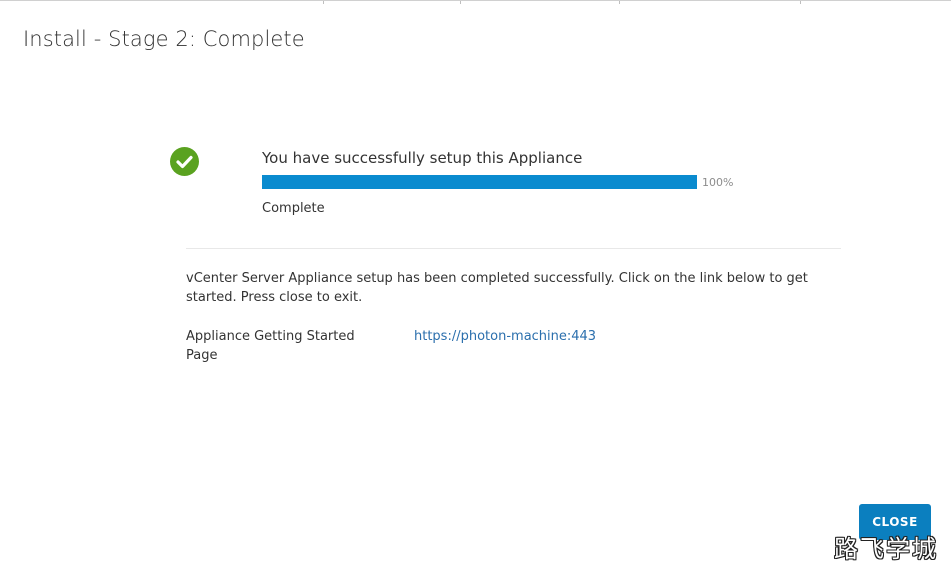 The height and width of the screenshot is (563, 951). Describe the element at coordinates (475, 2) in the screenshot. I see `window-top-edge` at that location.